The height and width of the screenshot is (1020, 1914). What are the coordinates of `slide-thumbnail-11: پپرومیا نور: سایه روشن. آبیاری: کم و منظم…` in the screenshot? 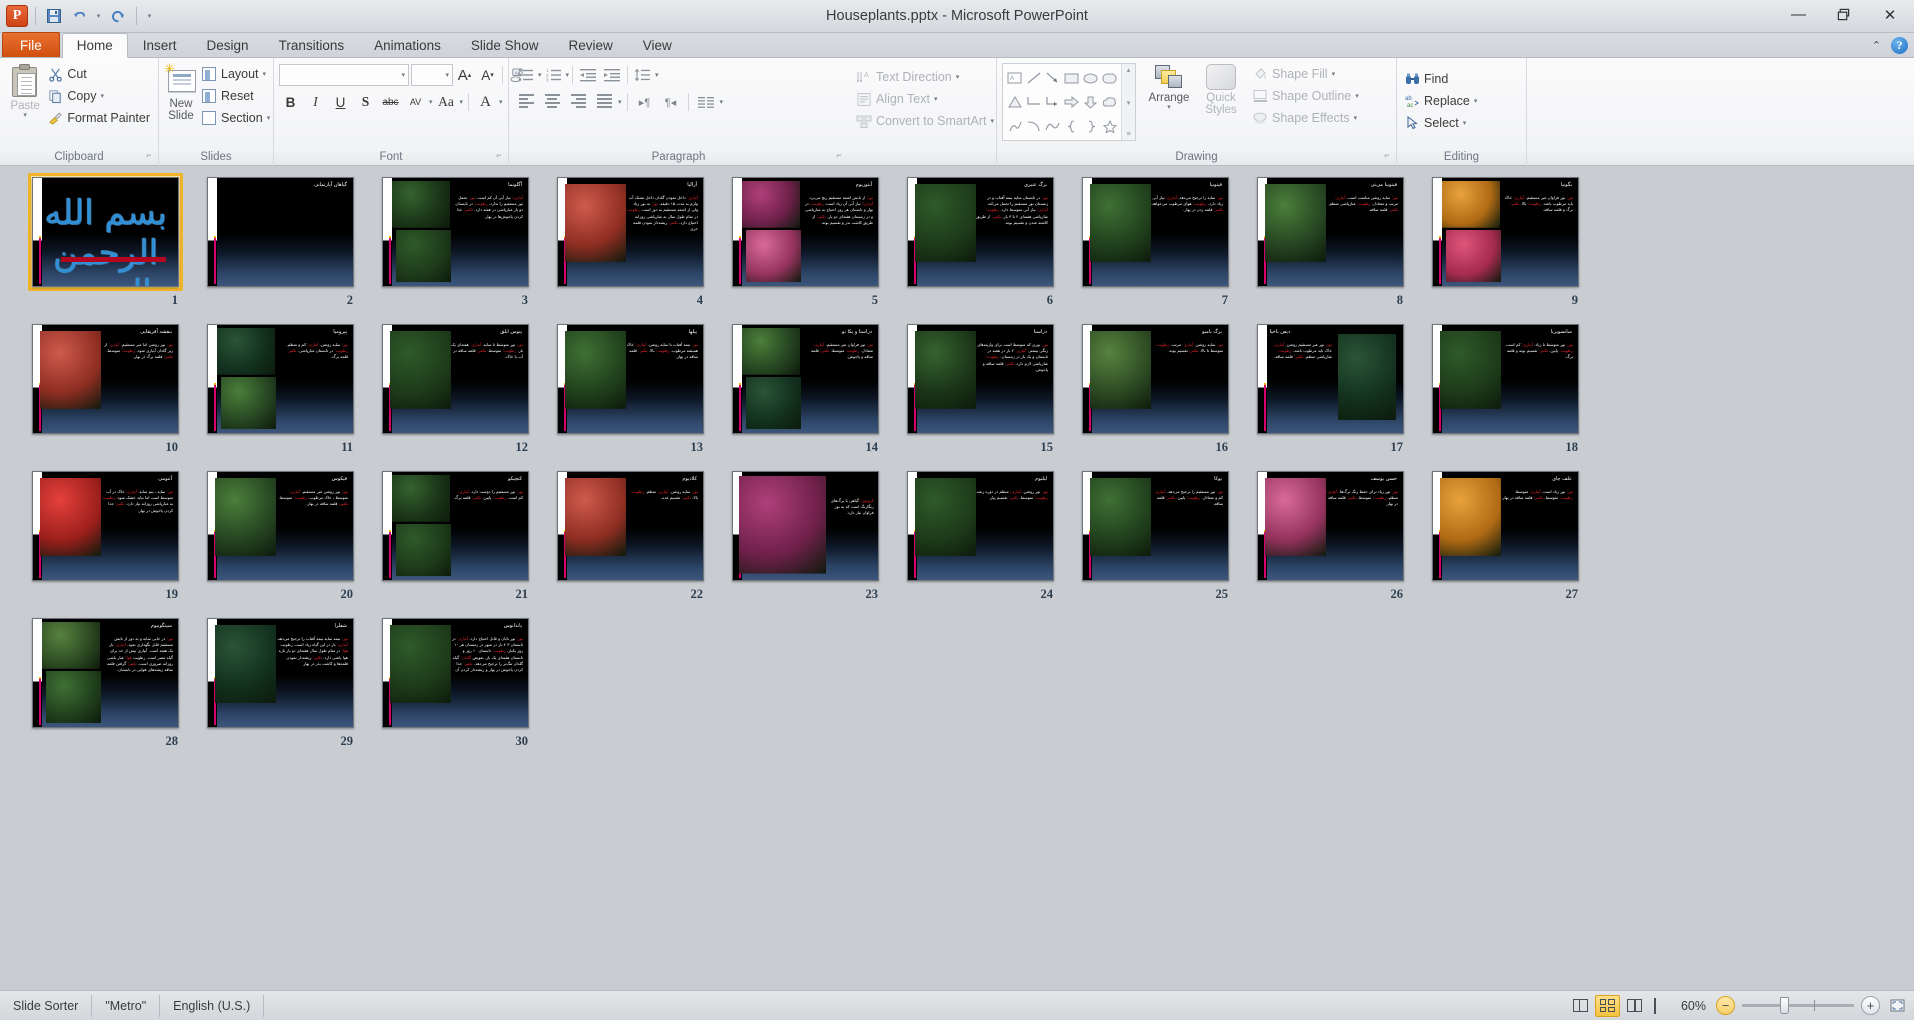 It's located at (280, 379).